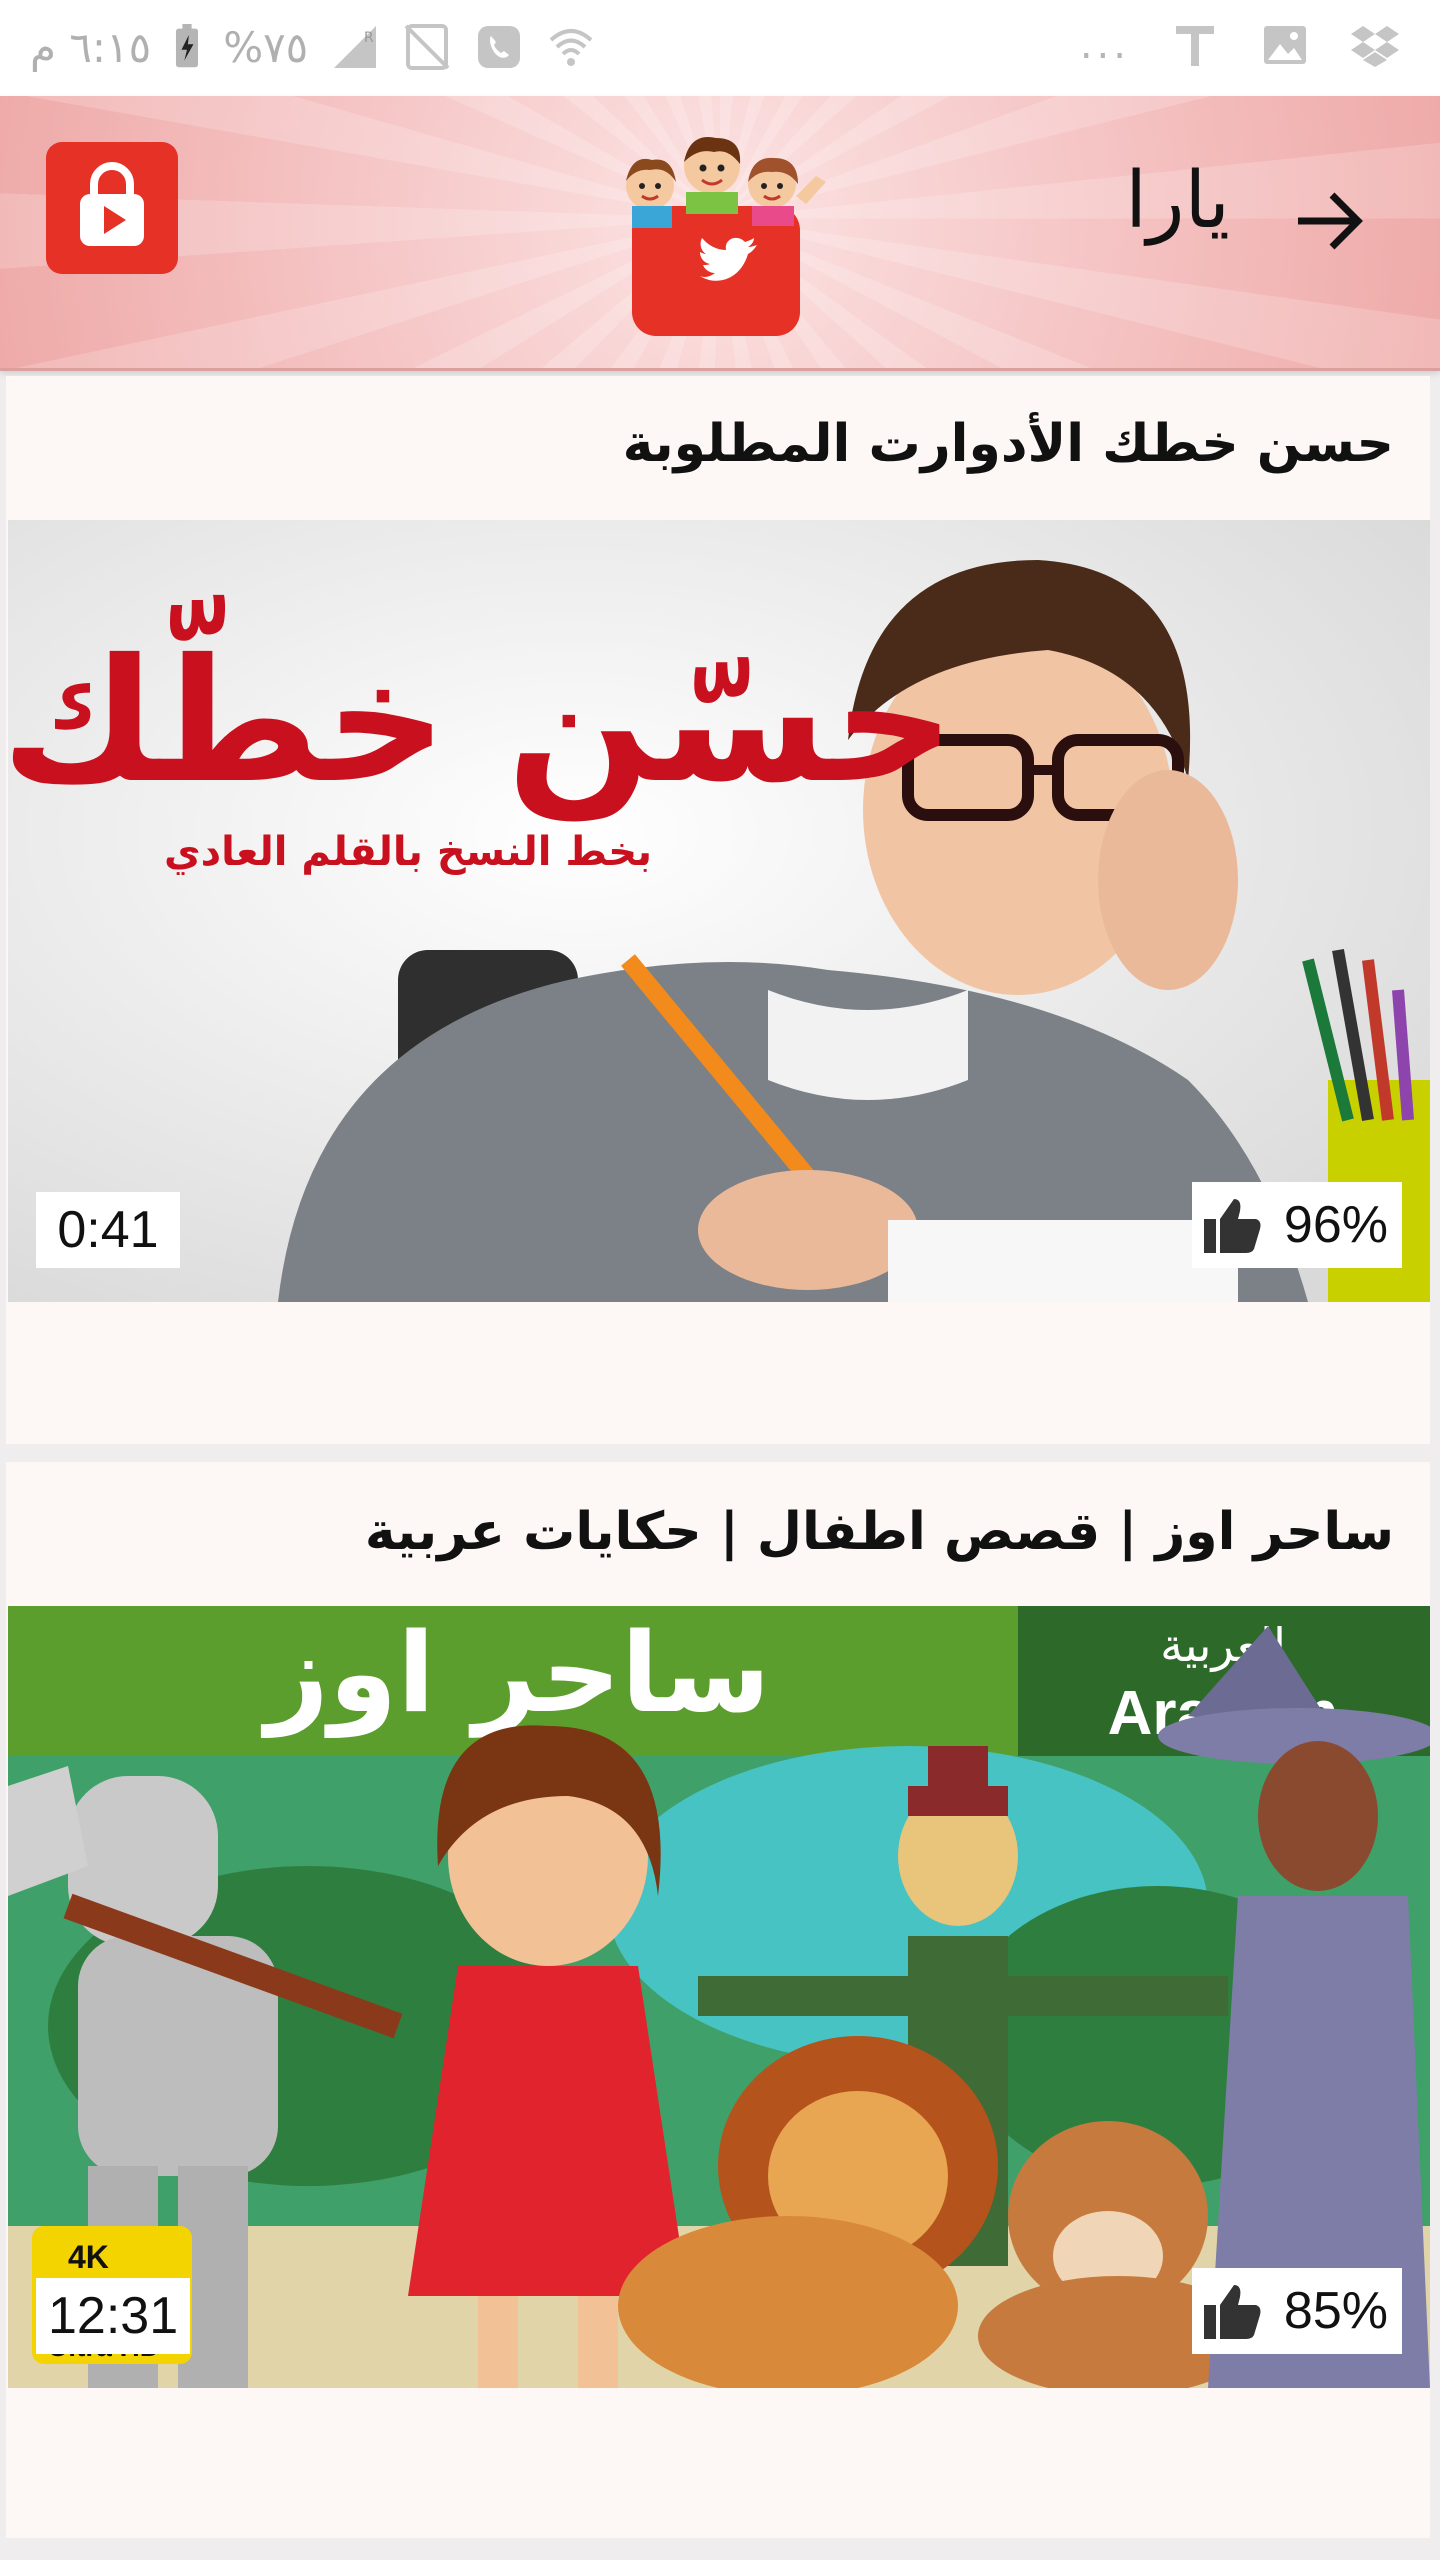 The height and width of the screenshot is (2560, 1440). I want to click on signal-icon: R, so click(355, 47).